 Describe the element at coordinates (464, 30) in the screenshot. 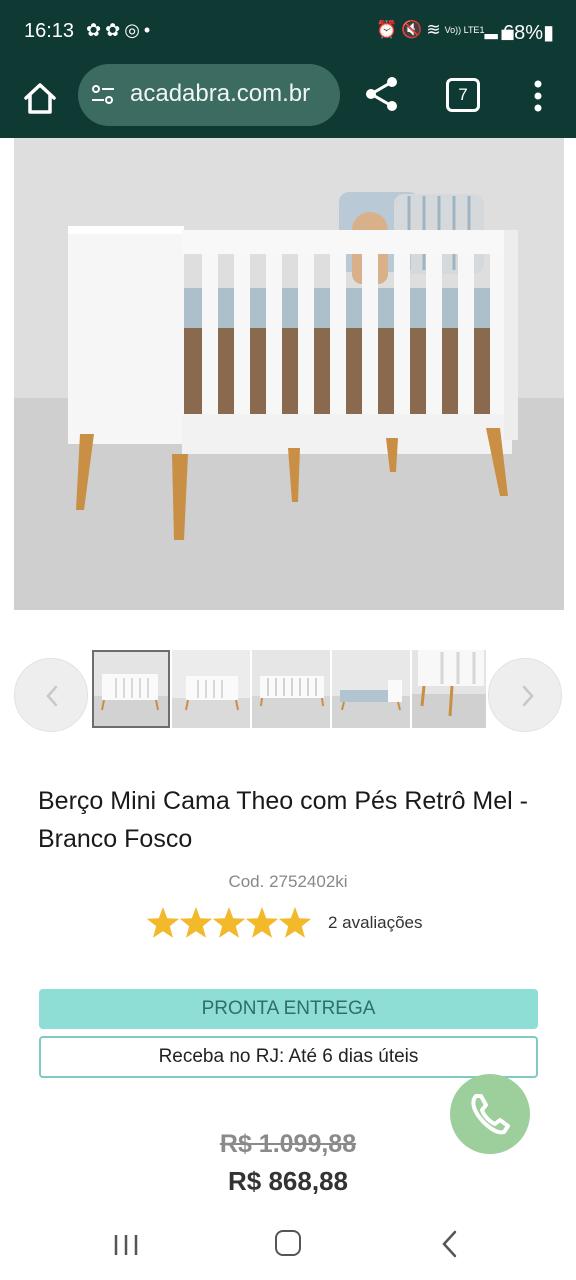

I see `volte-icon: Vo)) LTE1` at that location.